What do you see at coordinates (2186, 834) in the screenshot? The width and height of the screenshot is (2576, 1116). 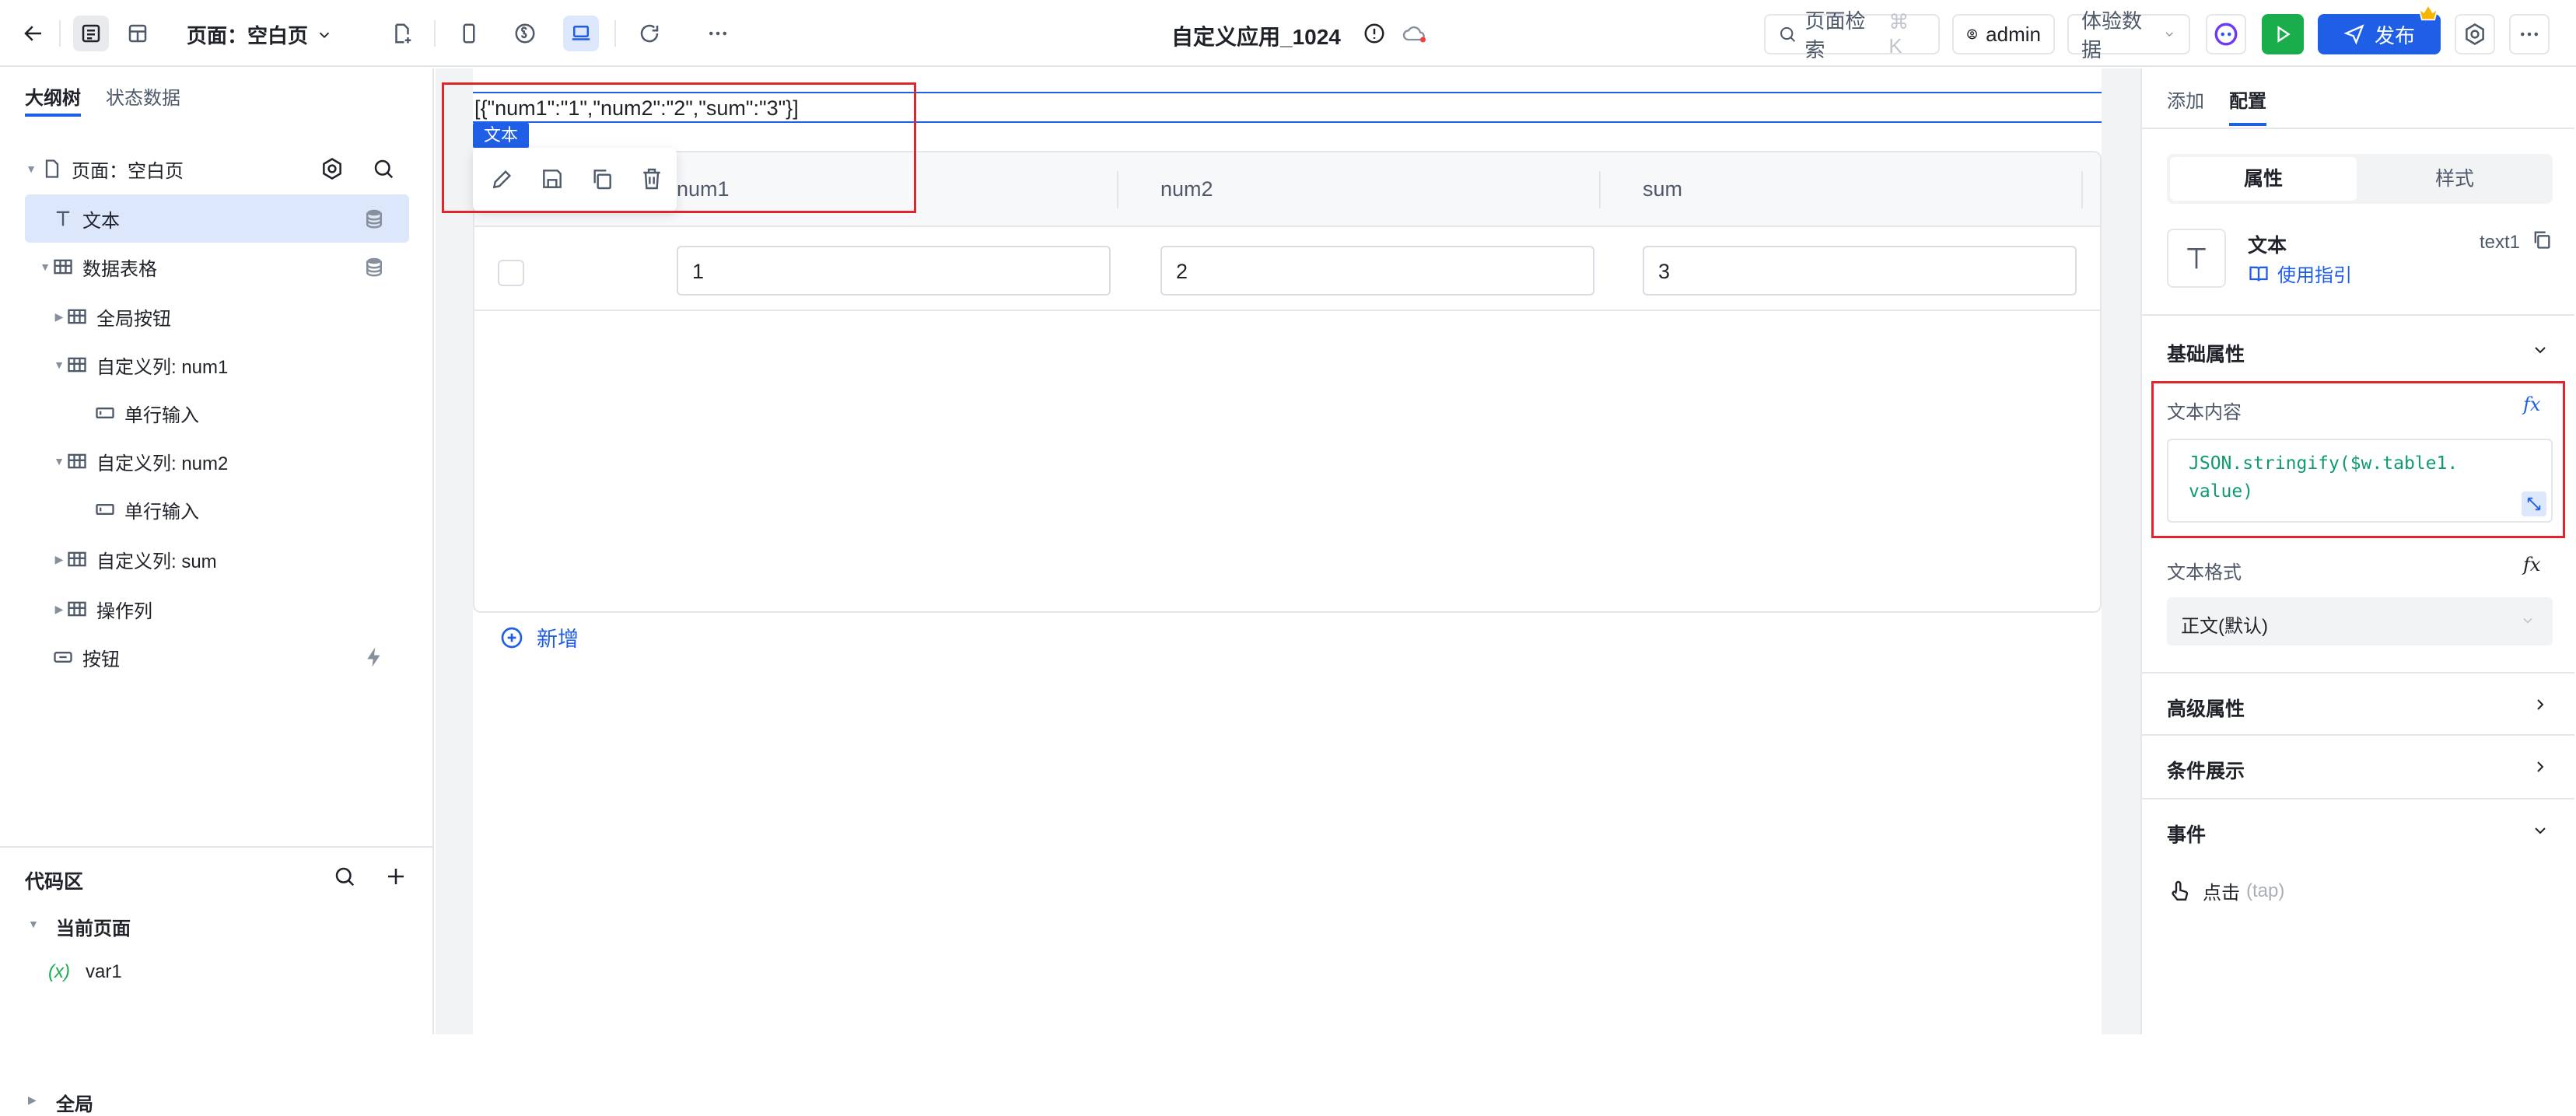 I see `events-header: 事件` at bounding box center [2186, 834].